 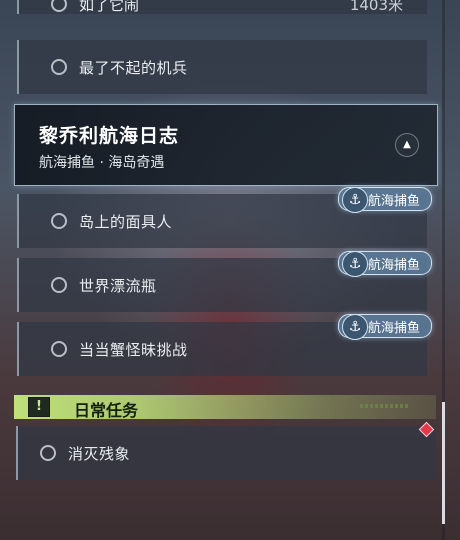 What do you see at coordinates (109, 7) in the screenshot?
I see `quest-label: 如了它闹` at bounding box center [109, 7].